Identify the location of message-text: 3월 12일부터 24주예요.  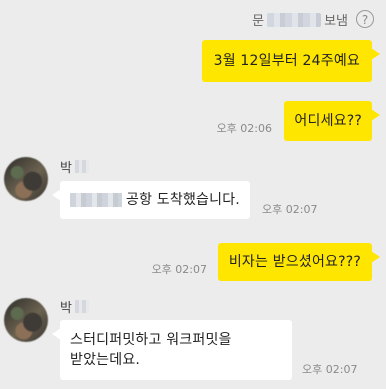
(286, 61).